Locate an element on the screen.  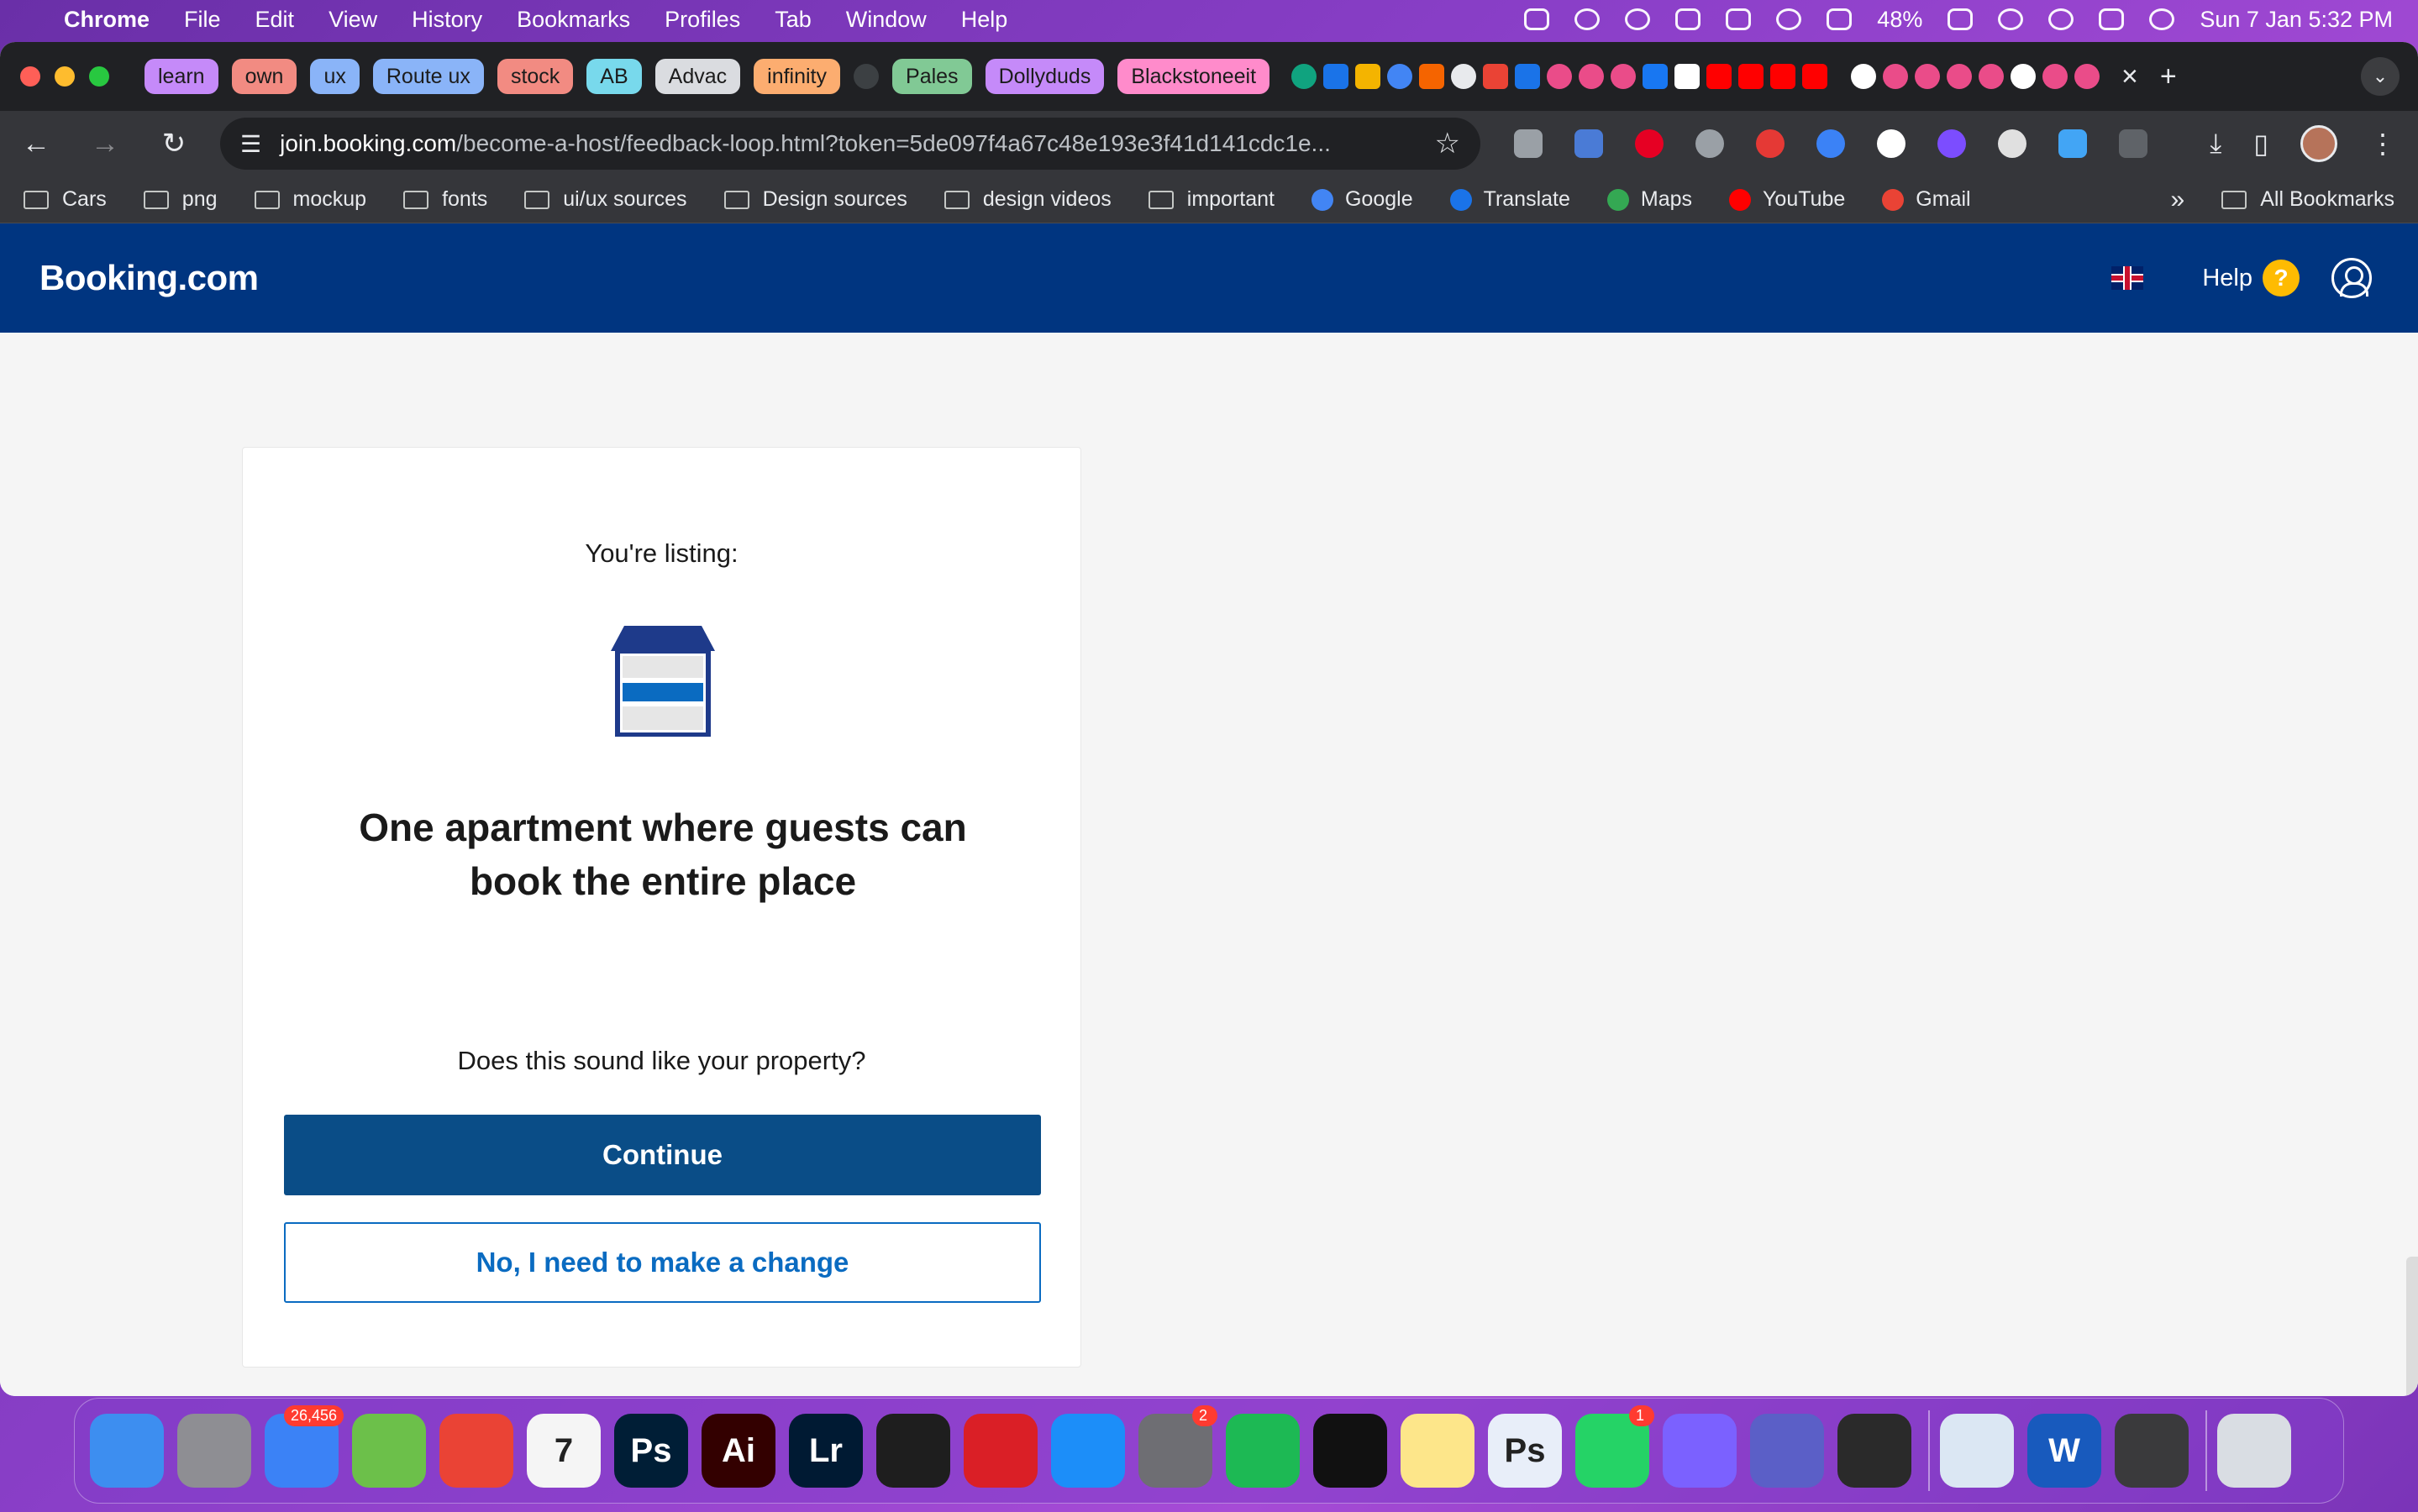
close-tab-icon: × is located at coordinates (2129, 76).